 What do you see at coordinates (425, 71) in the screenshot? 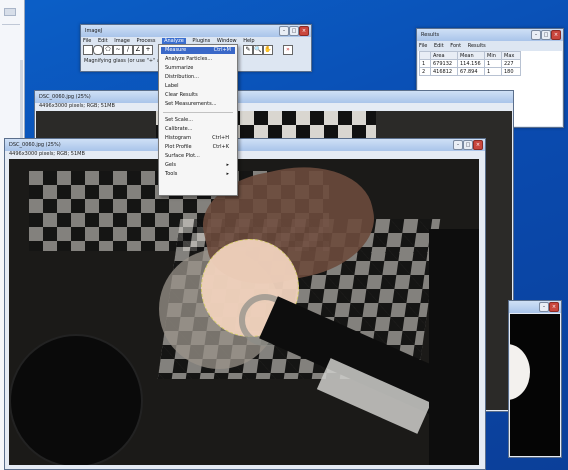
I see `table-cell: 2` at bounding box center [425, 71].